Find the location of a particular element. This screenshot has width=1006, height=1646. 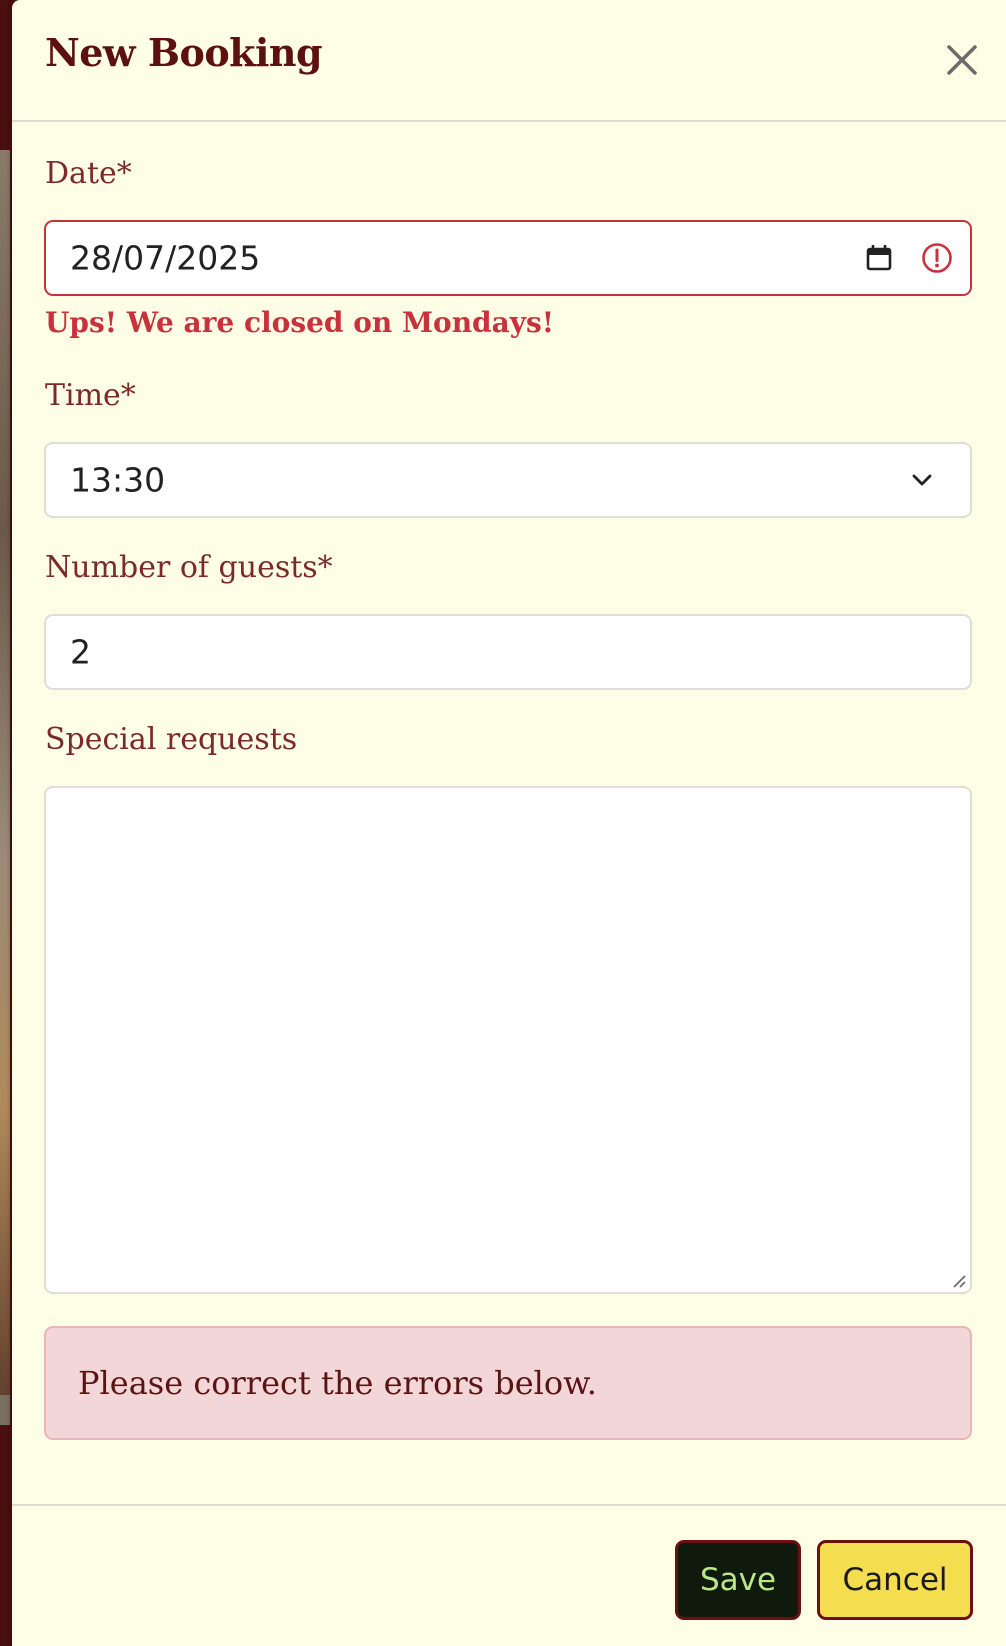

error-alert: Please correct the errors below. is located at coordinates (508, 1383).